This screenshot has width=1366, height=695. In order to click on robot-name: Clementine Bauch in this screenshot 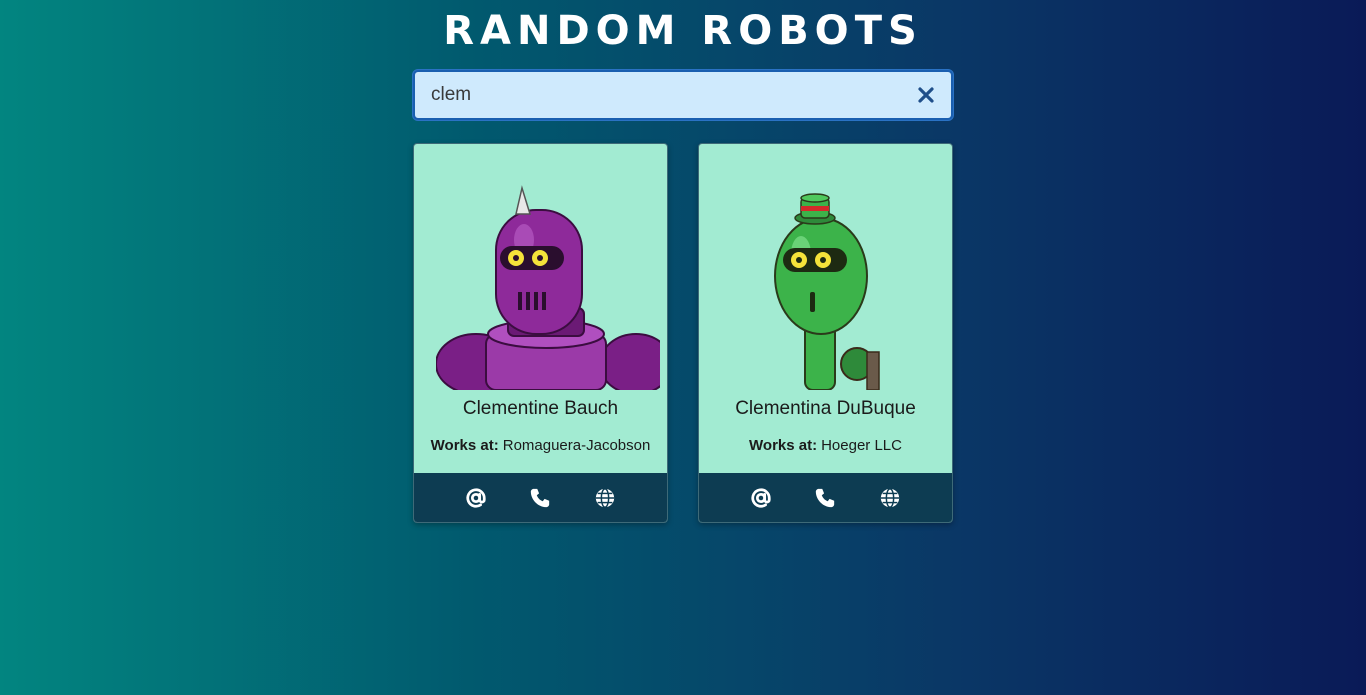, I will do `click(540, 408)`.